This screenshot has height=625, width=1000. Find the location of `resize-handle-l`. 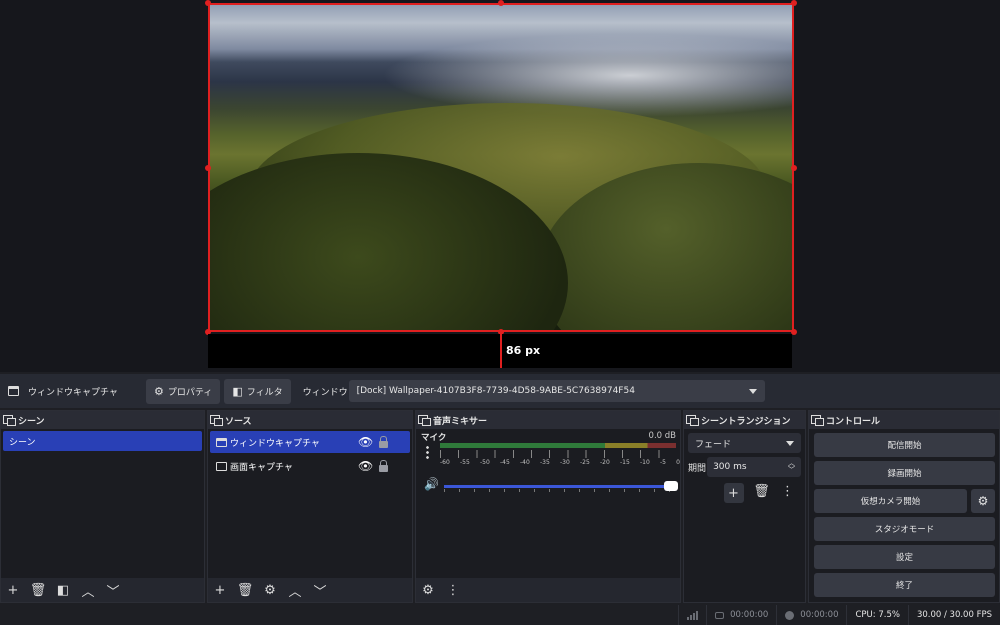

resize-handle-l is located at coordinates (208, 168).